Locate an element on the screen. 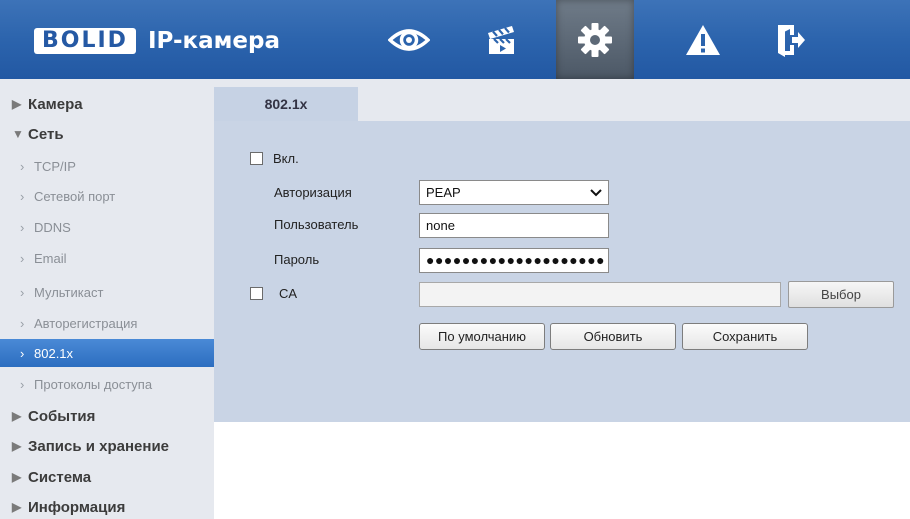 The image size is (910, 519). sidebar-item-label: Протоколы доступа is located at coordinates (93, 384).